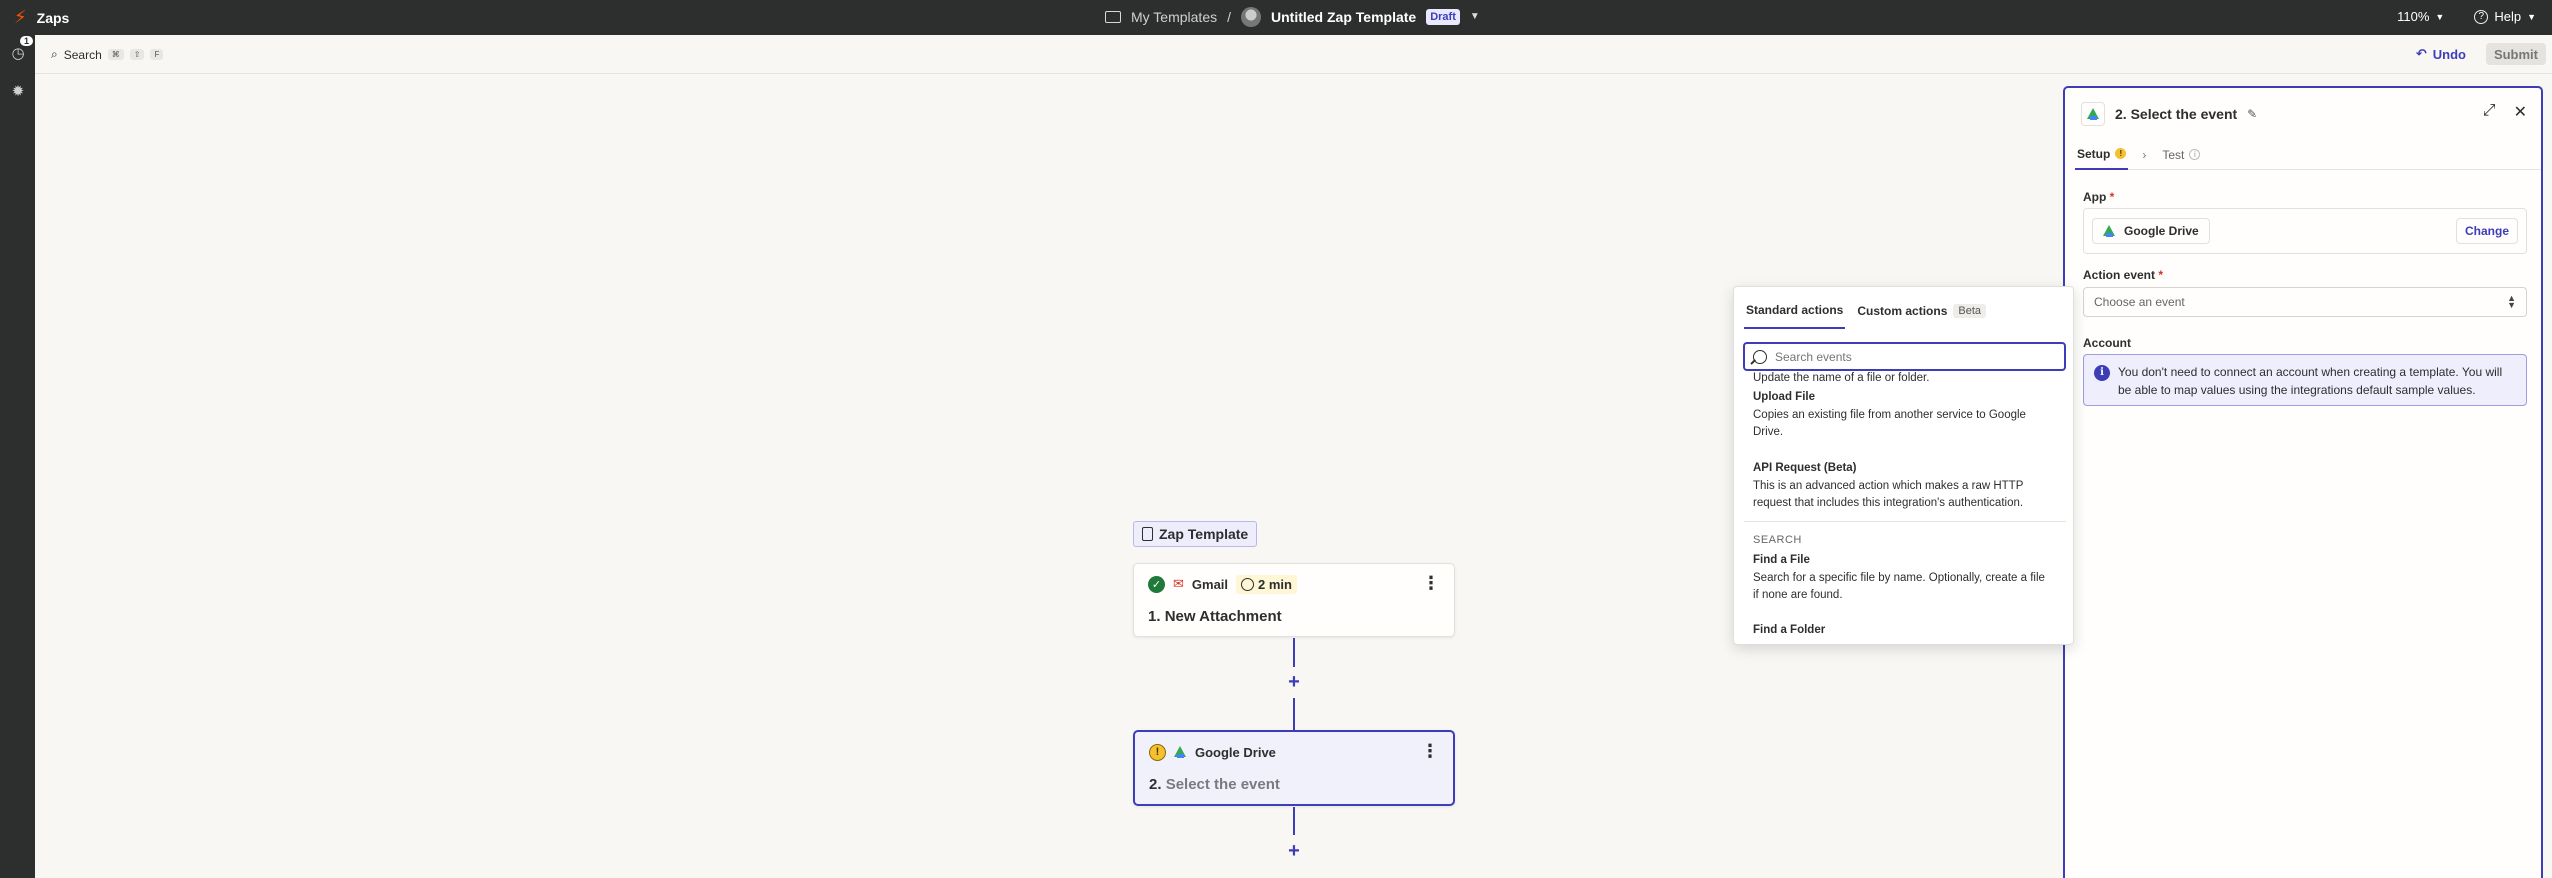 The image size is (2552, 878). Describe the element at coordinates (2449, 54) in the screenshot. I see `undo-label: Undo` at that location.